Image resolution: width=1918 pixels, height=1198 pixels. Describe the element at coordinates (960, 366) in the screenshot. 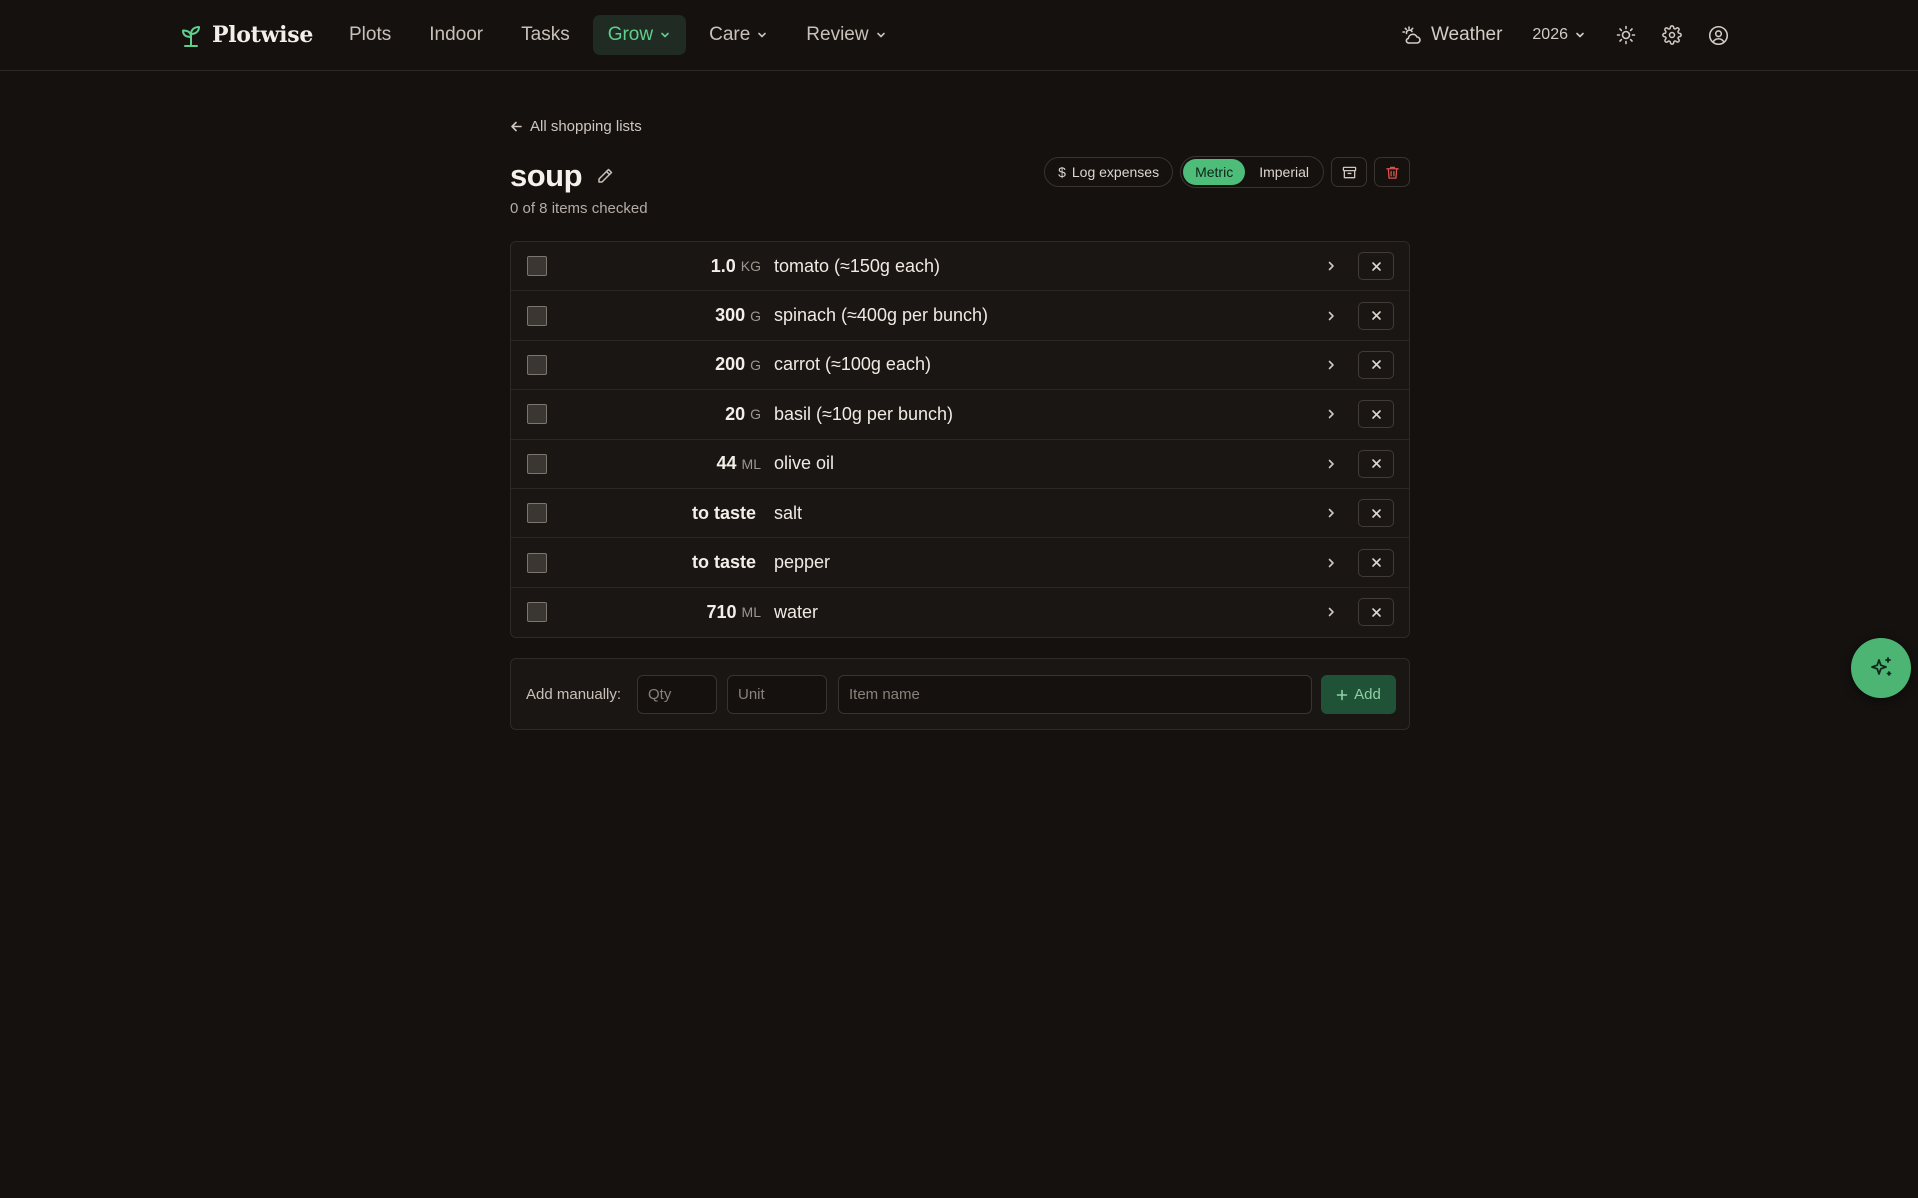

I see `list-item: 200 G carrot (≈100g each)` at that location.